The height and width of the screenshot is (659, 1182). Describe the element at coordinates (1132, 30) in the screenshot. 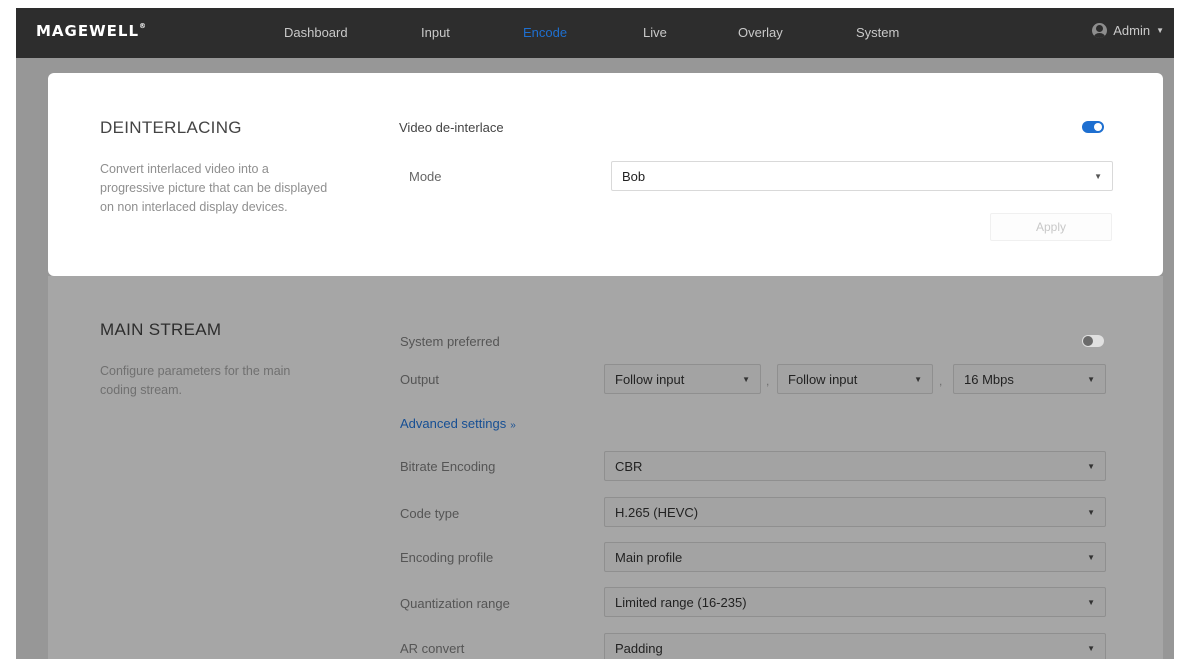

I see `user-name: Admin` at that location.